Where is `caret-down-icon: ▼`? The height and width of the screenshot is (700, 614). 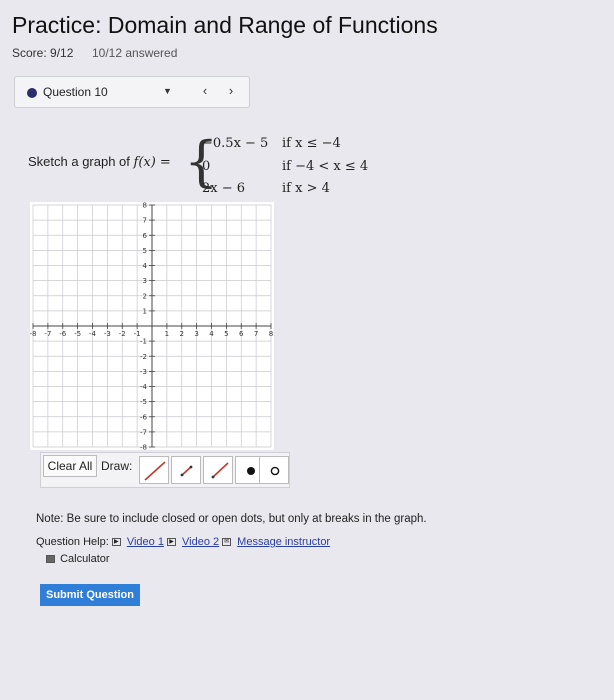
caret-down-icon: ▼ is located at coordinates (167, 91).